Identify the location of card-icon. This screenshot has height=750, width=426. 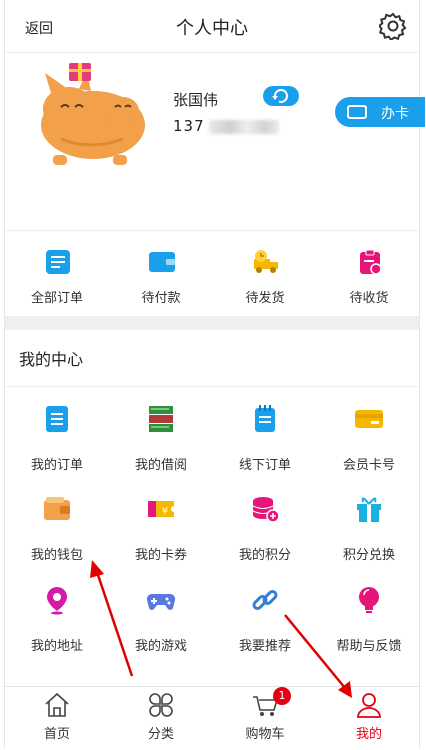
(357, 112).